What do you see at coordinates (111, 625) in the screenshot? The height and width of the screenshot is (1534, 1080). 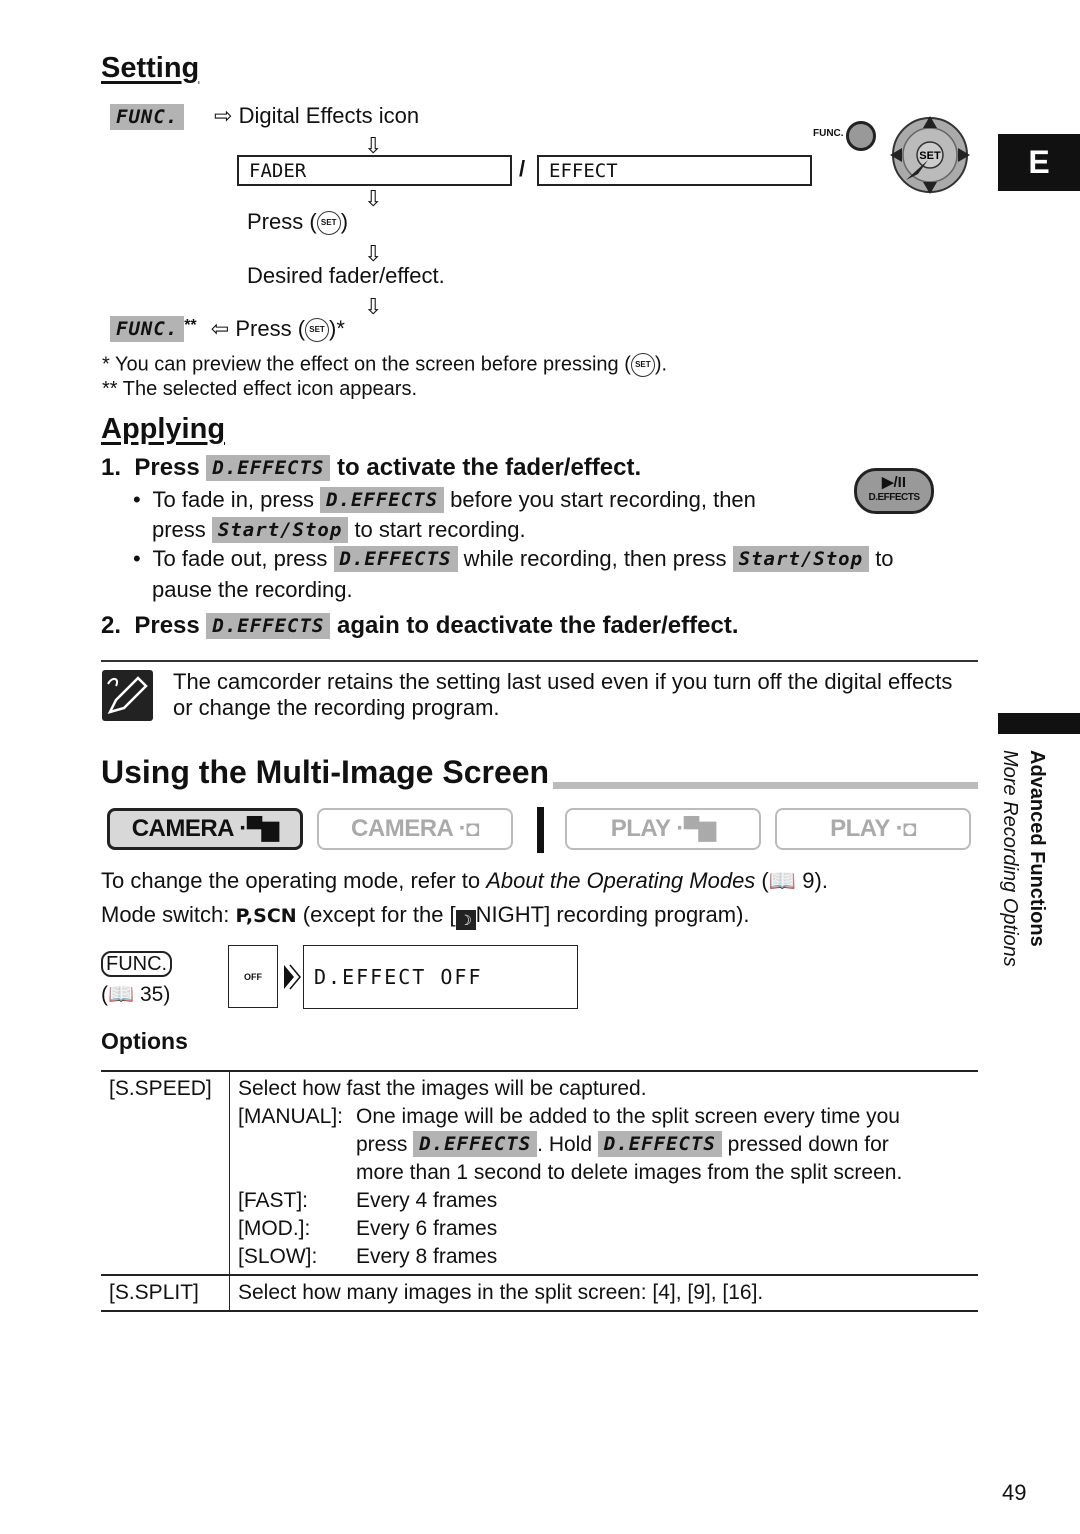 I see `step-number: 2.` at bounding box center [111, 625].